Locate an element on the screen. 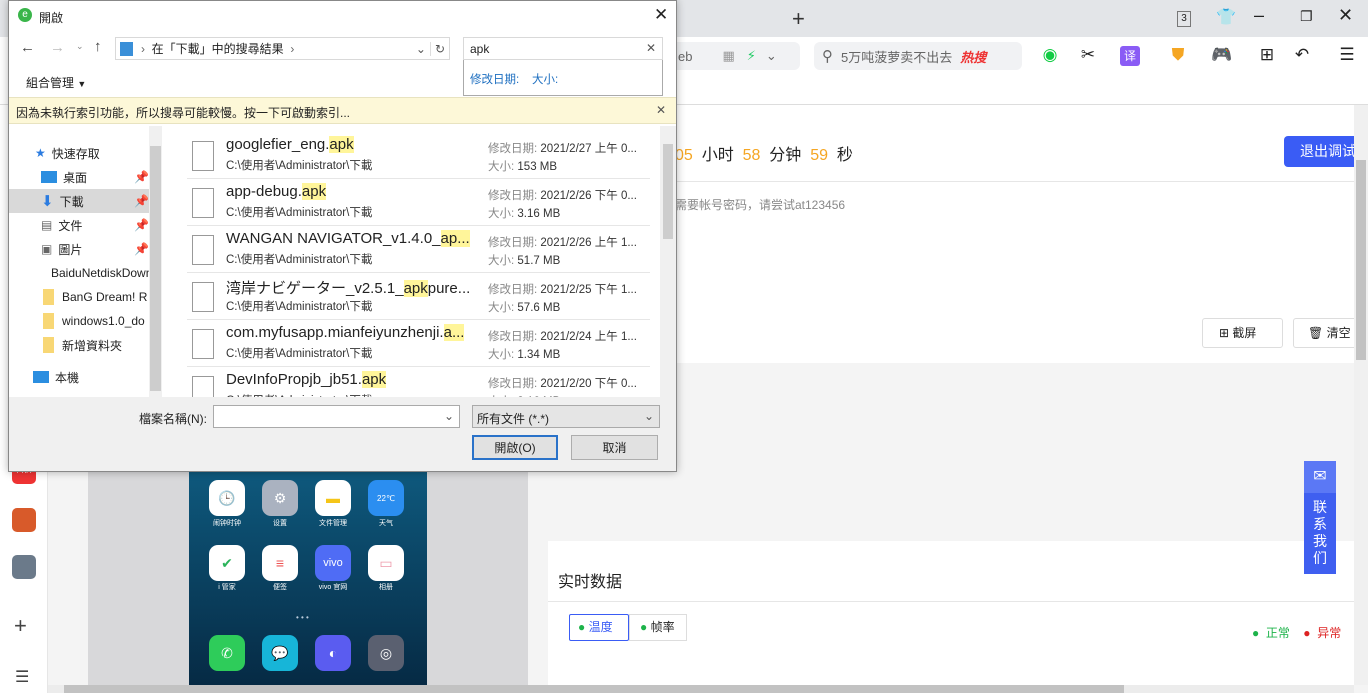 Image resolution: width=1368 pixels, height=693 pixels. scissors-icon: ✂ is located at coordinates (1088, 55).